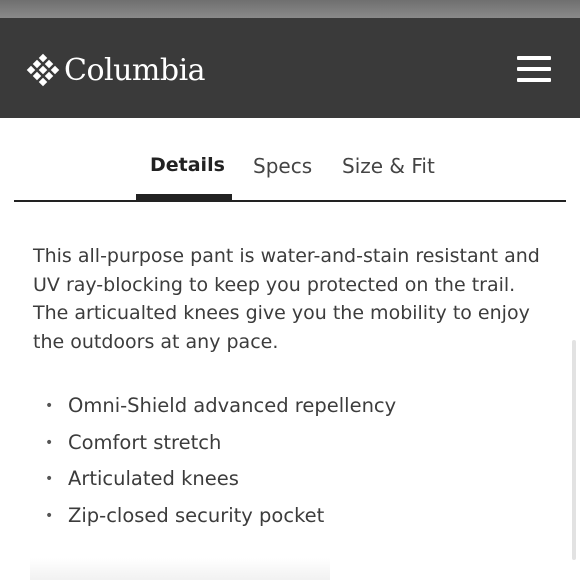  What do you see at coordinates (180, 569) in the screenshot?
I see `bottom-fade` at bounding box center [180, 569].